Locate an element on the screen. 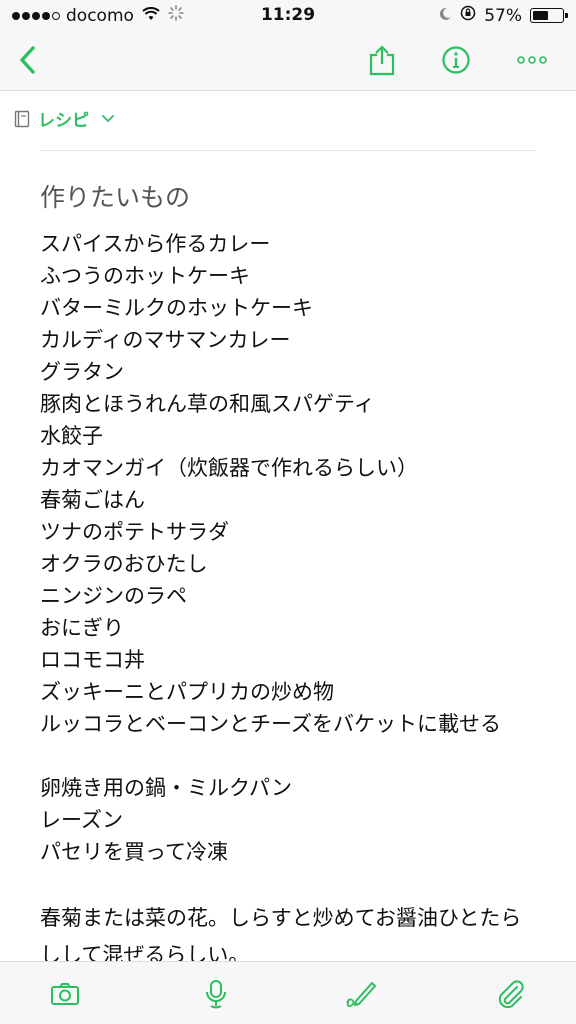 Image resolution: width=576 pixels, height=1024 pixels. notebook-icon is located at coordinates (22, 118).